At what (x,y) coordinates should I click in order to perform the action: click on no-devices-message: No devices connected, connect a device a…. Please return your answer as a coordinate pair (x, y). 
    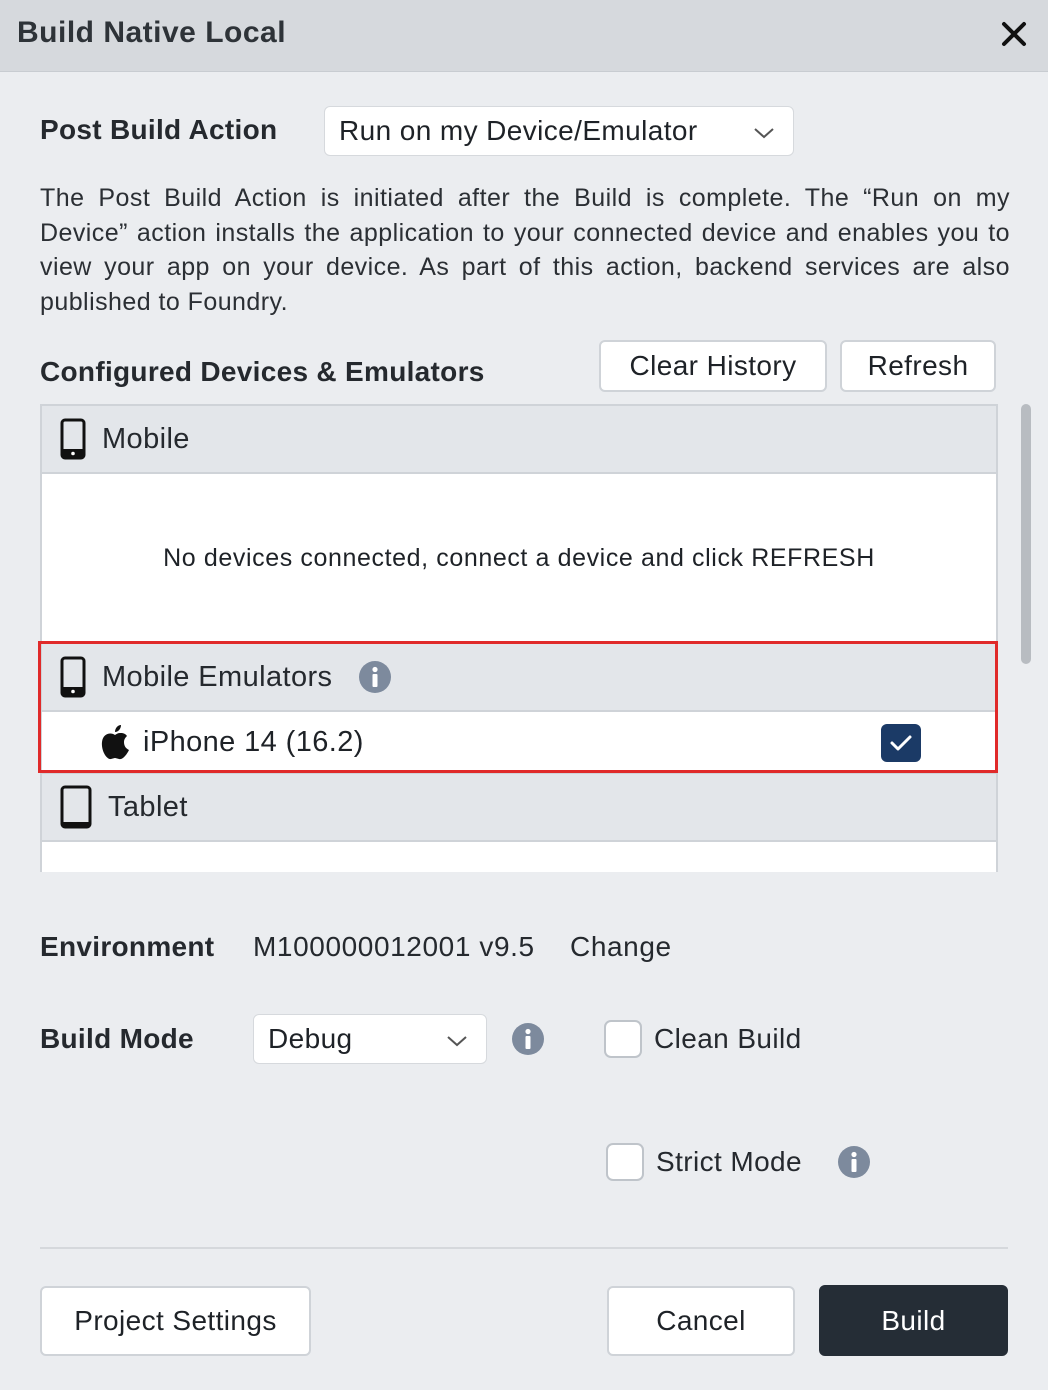
    Looking at the image, I should click on (519, 558).